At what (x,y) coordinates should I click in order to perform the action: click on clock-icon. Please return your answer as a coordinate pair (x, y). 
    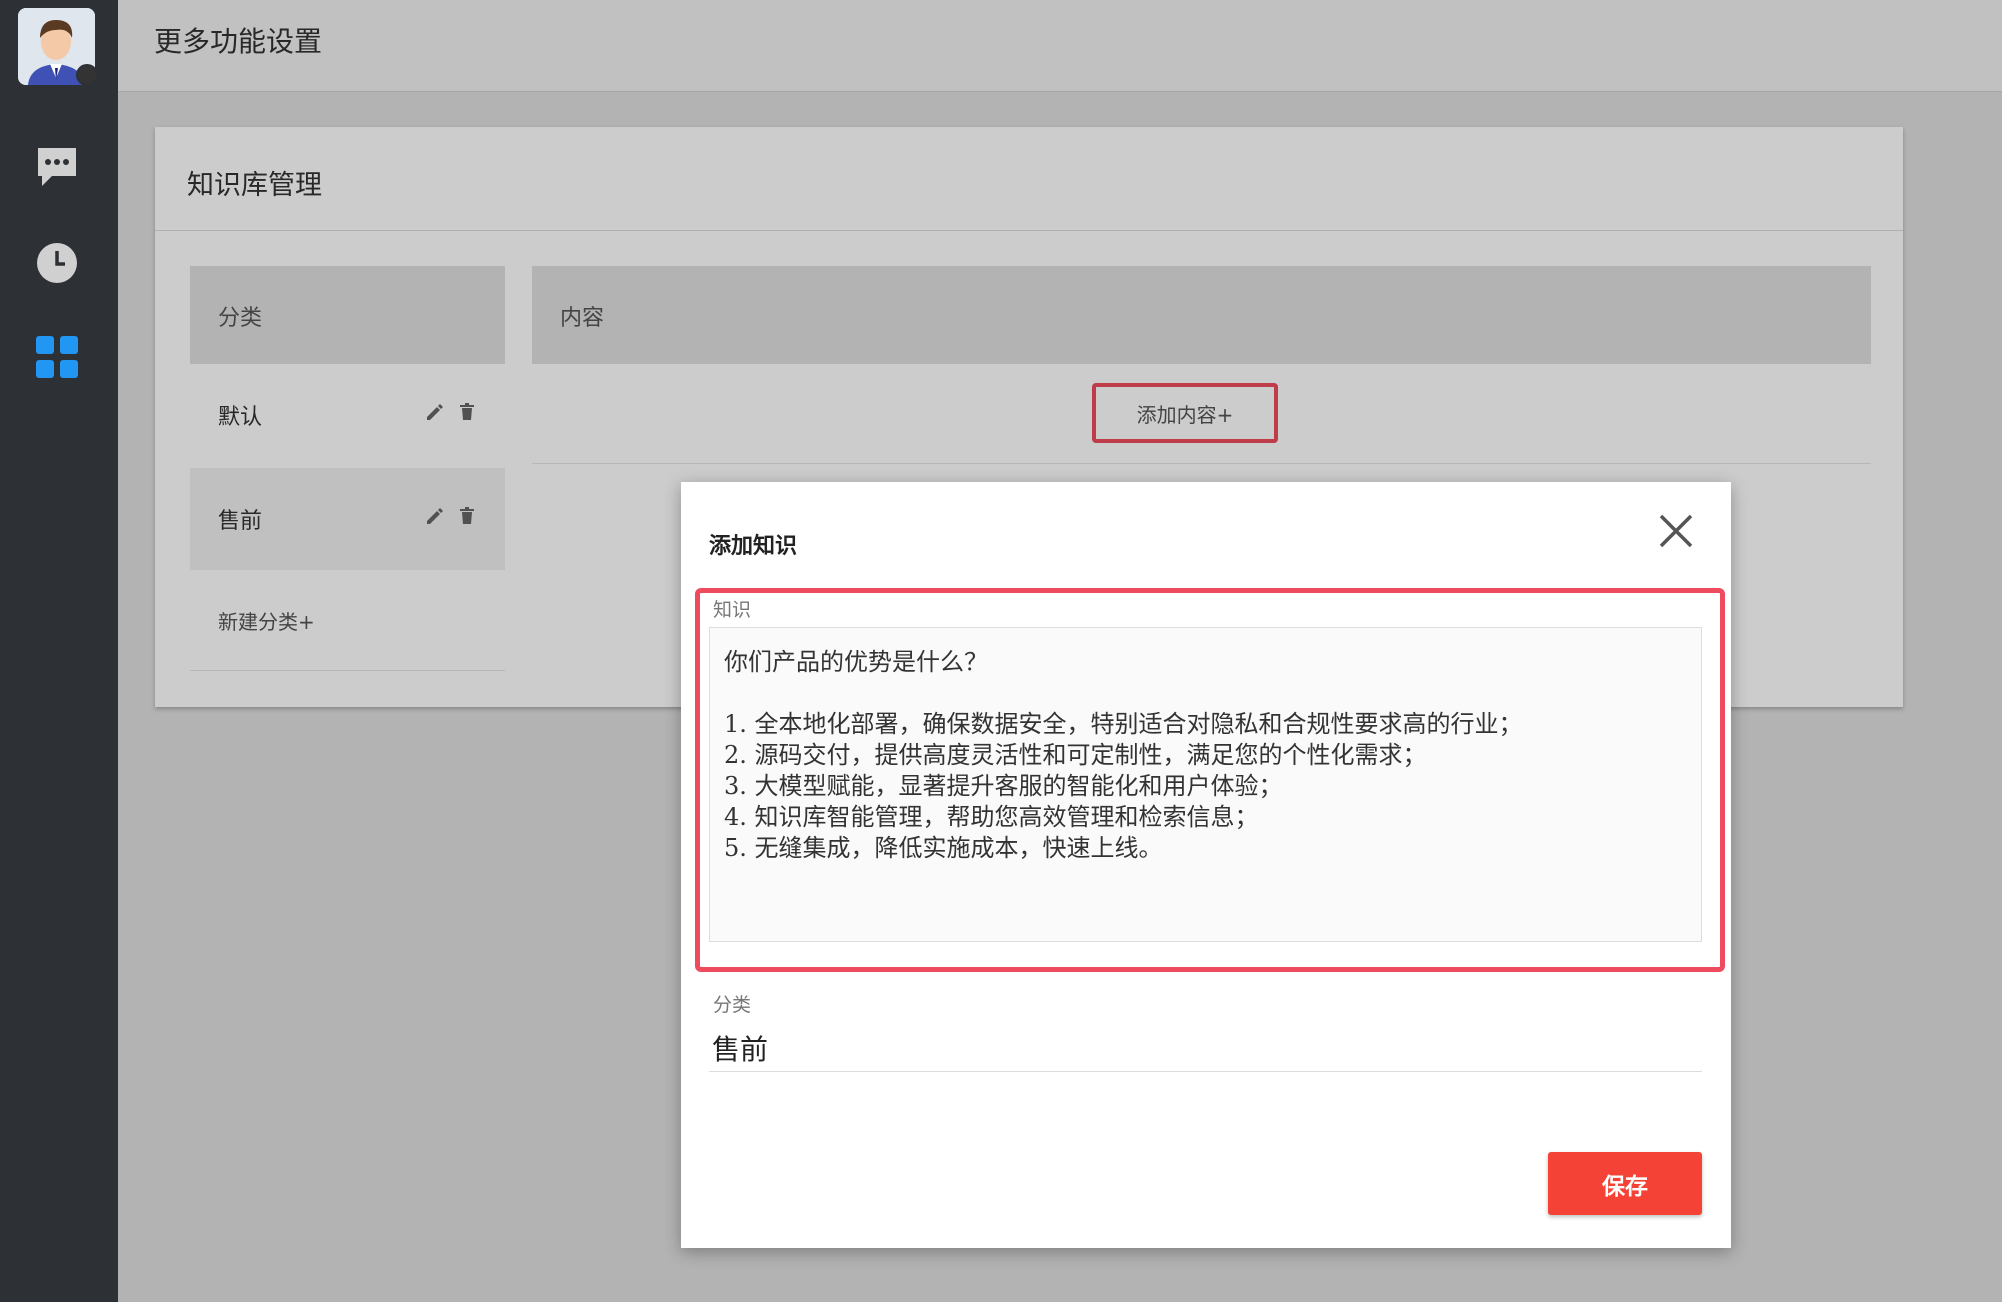
    Looking at the image, I should click on (57, 263).